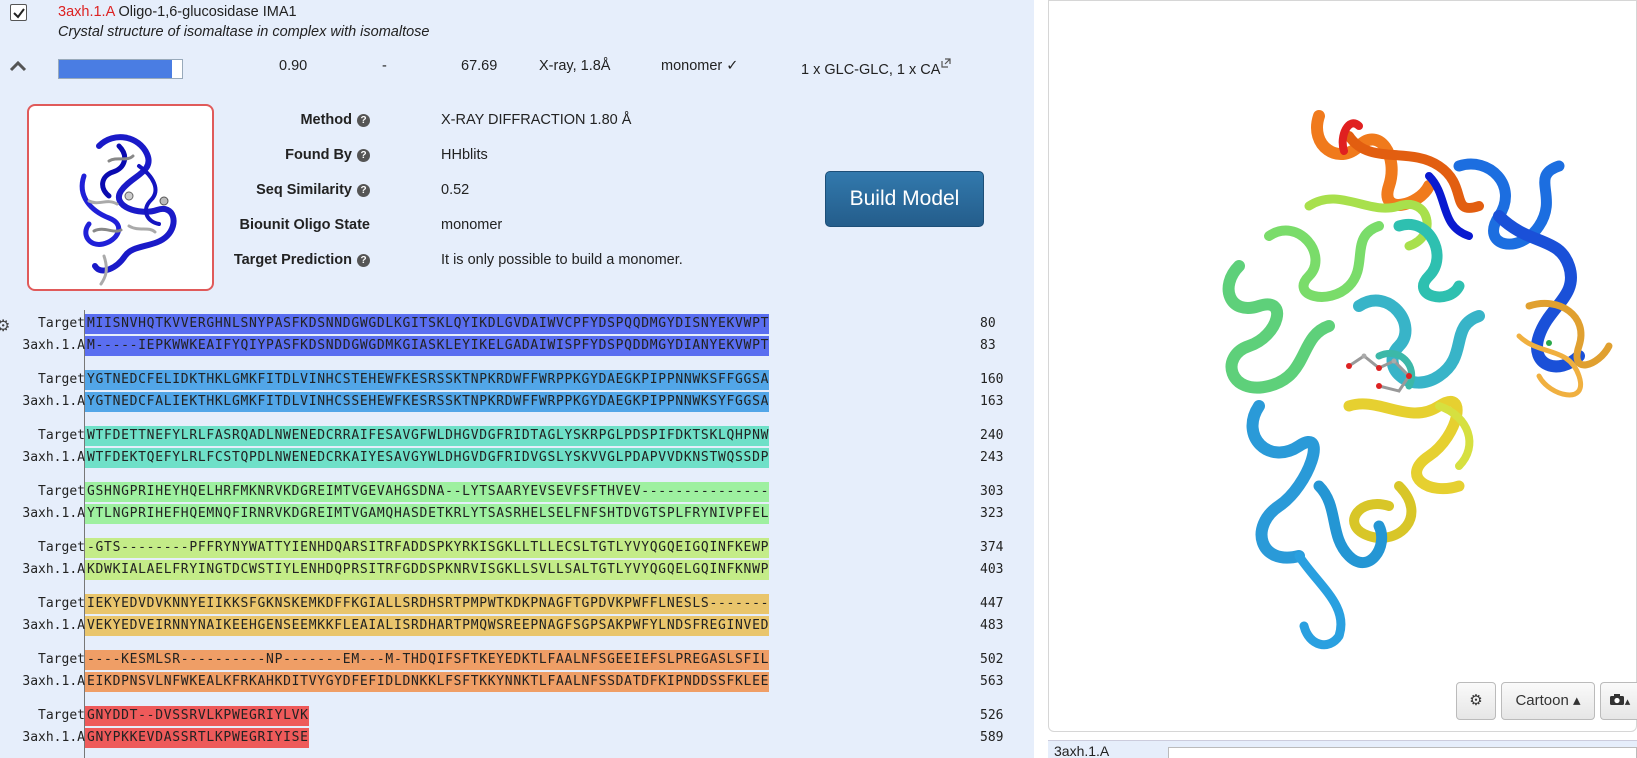  What do you see at coordinates (293, 66) in the screenshot?
I see `gmqe-value: 0.90` at bounding box center [293, 66].